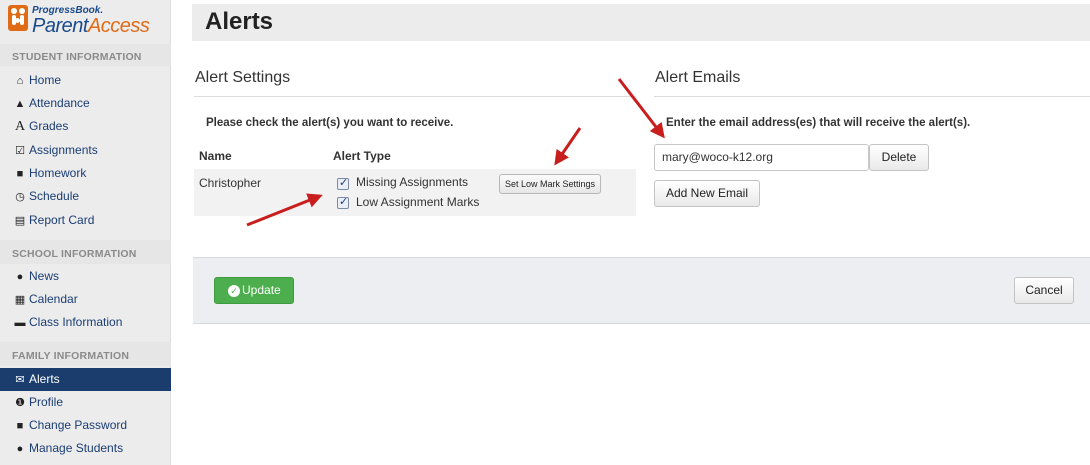 The height and width of the screenshot is (465, 1090). What do you see at coordinates (85, 379) in the screenshot?
I see `sidebar-item-alerts: ✉ Alerts` at bounding box center [85, 379].